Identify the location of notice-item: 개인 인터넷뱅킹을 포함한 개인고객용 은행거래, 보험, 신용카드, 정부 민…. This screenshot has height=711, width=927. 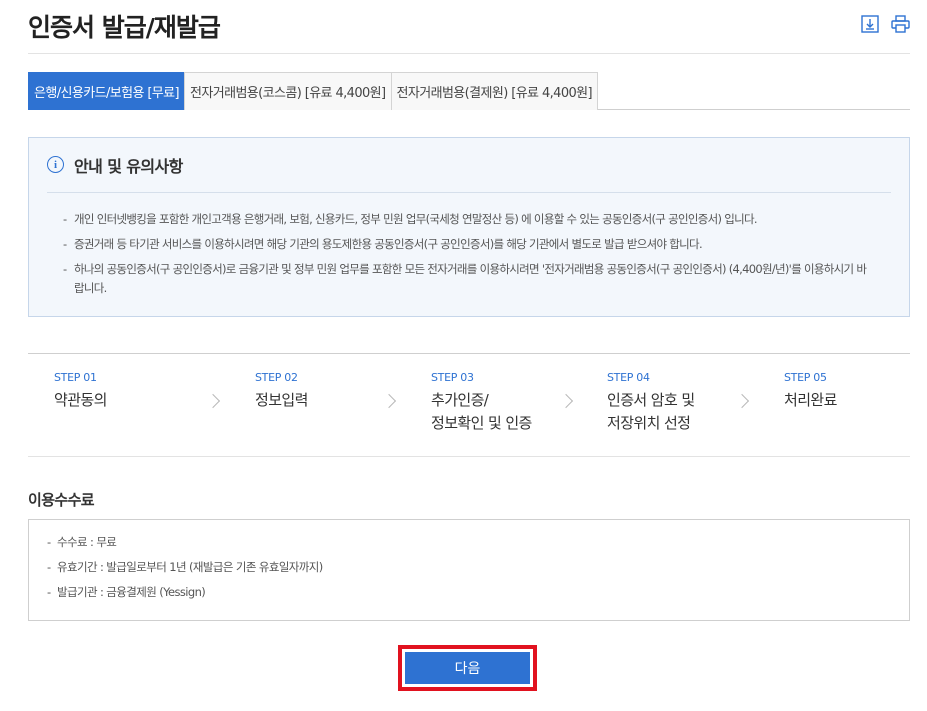
(466, 219).